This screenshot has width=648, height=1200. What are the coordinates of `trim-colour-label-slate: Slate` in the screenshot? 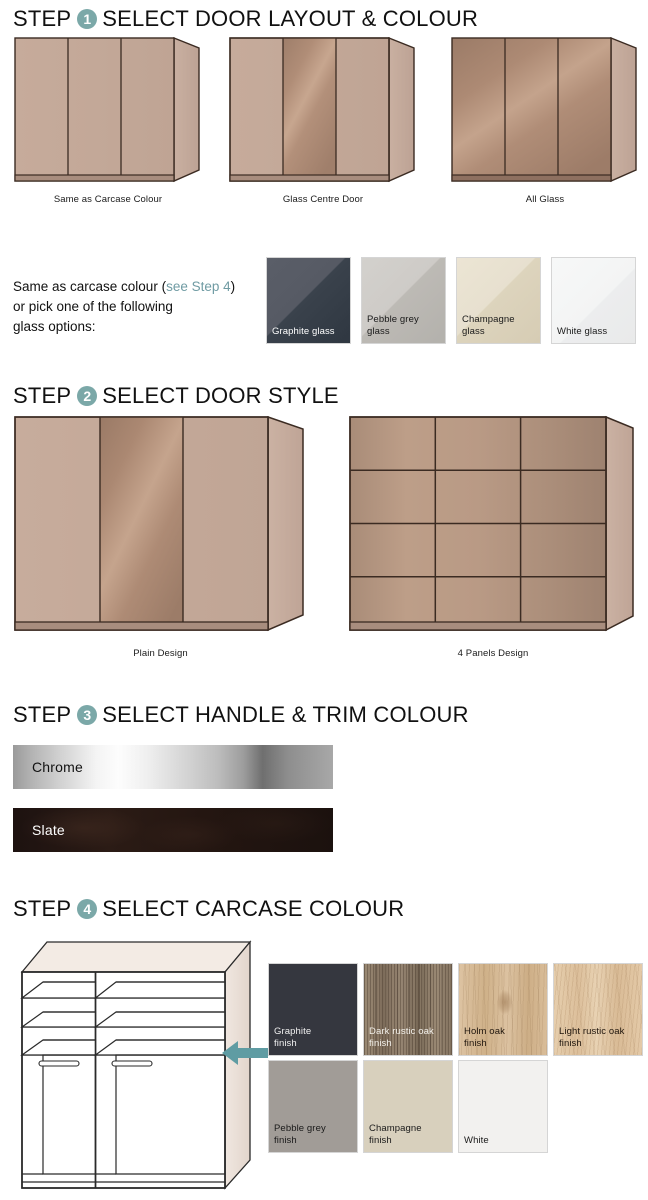 It's located at (48, 830).